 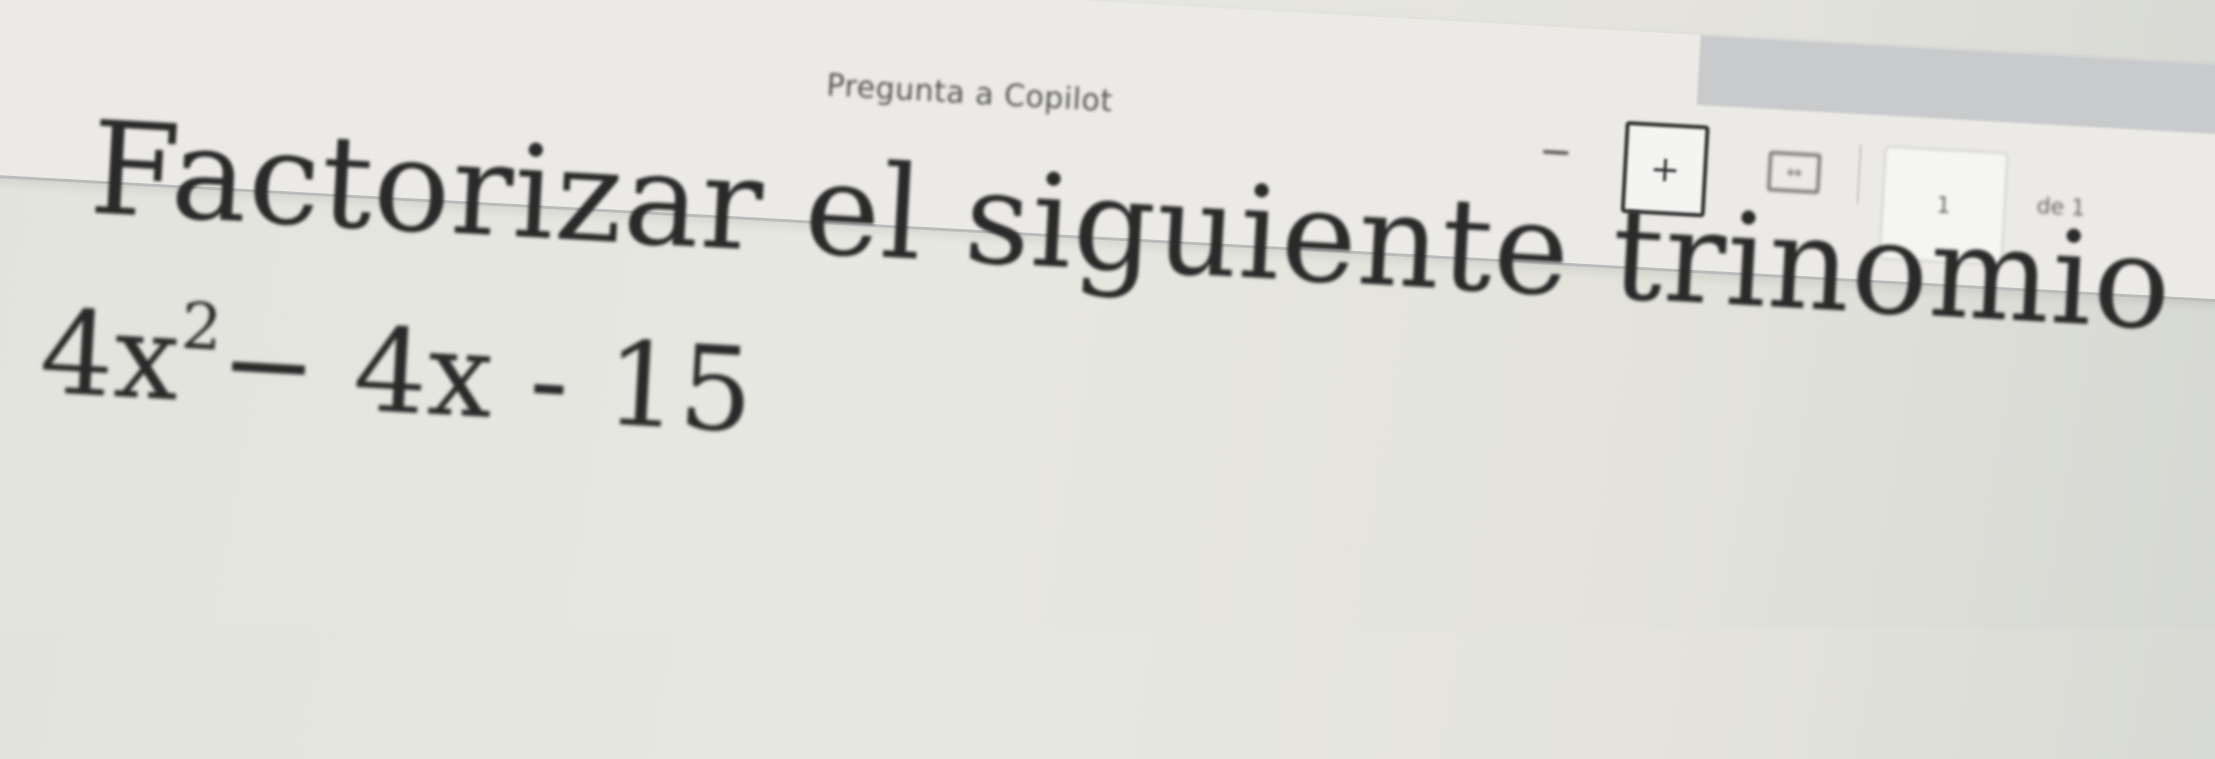 What do you see at coordinates (110, 356) in the screenshot?
I see `expression-term-1: 4x` at bounding box center [110, 356].